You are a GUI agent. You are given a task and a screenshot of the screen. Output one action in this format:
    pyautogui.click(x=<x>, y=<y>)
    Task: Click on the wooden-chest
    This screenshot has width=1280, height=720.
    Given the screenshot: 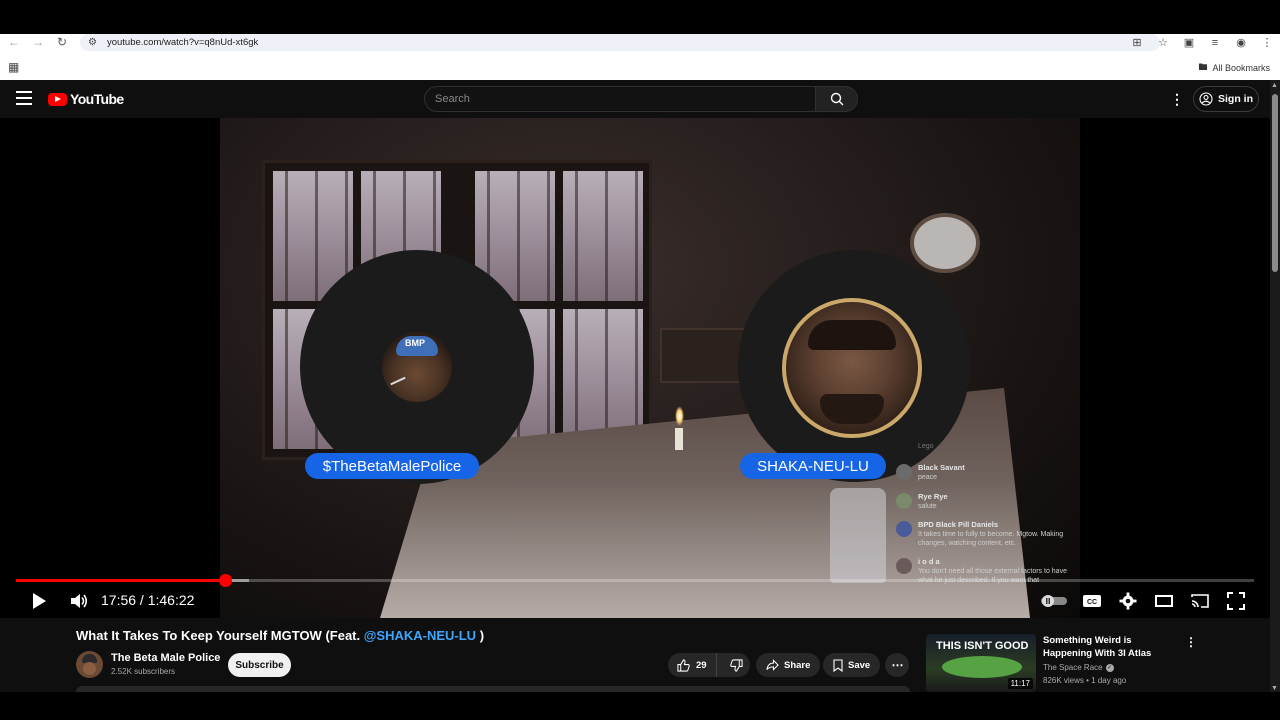 What is the action you would take?
    pyautogui.click(x=705, y=355)
    